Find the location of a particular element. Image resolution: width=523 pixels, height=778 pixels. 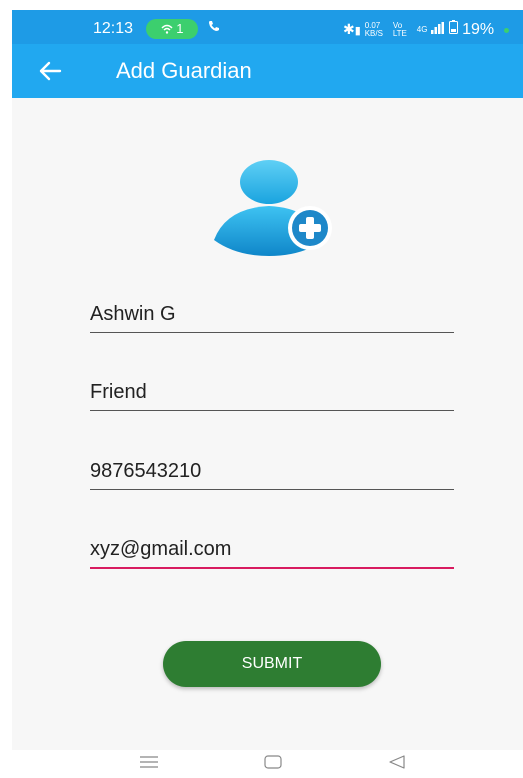

name-input is located at coordinates (272, 314).